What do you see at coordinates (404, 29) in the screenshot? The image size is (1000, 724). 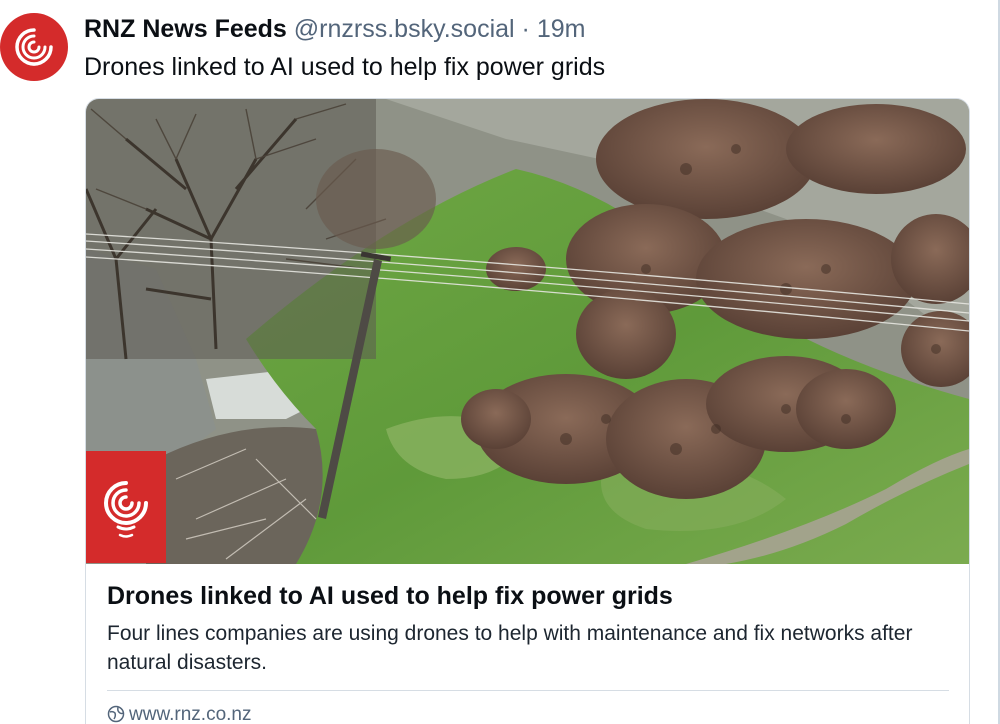 I see `author-handle: @rnzrss.bsky.social` at bounding box center [404, 29].